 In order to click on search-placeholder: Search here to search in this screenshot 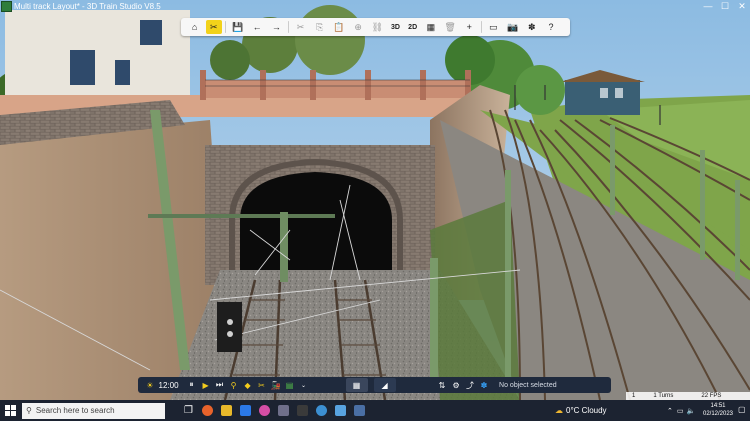, I will do `click(75, 410)`.